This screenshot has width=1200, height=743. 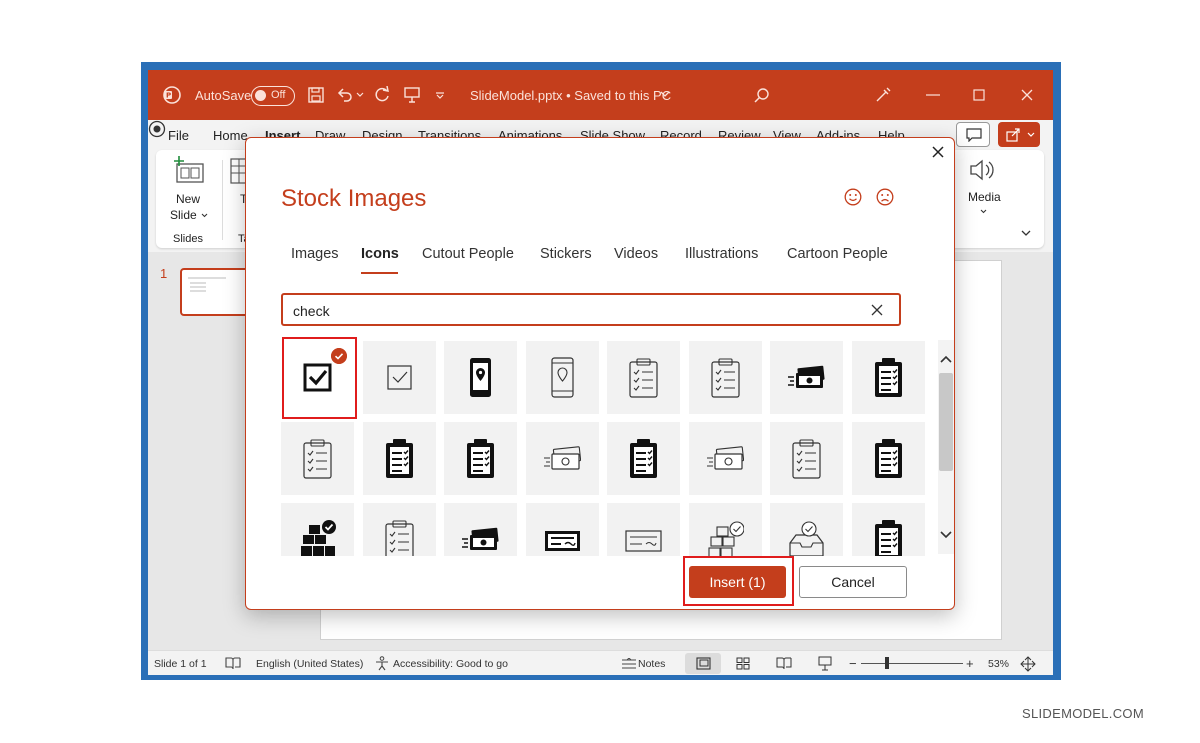 What do you see at coordinates (825, 663) in the screenshot?
I see `slideshow-icon` at bounding box center [825, 663].